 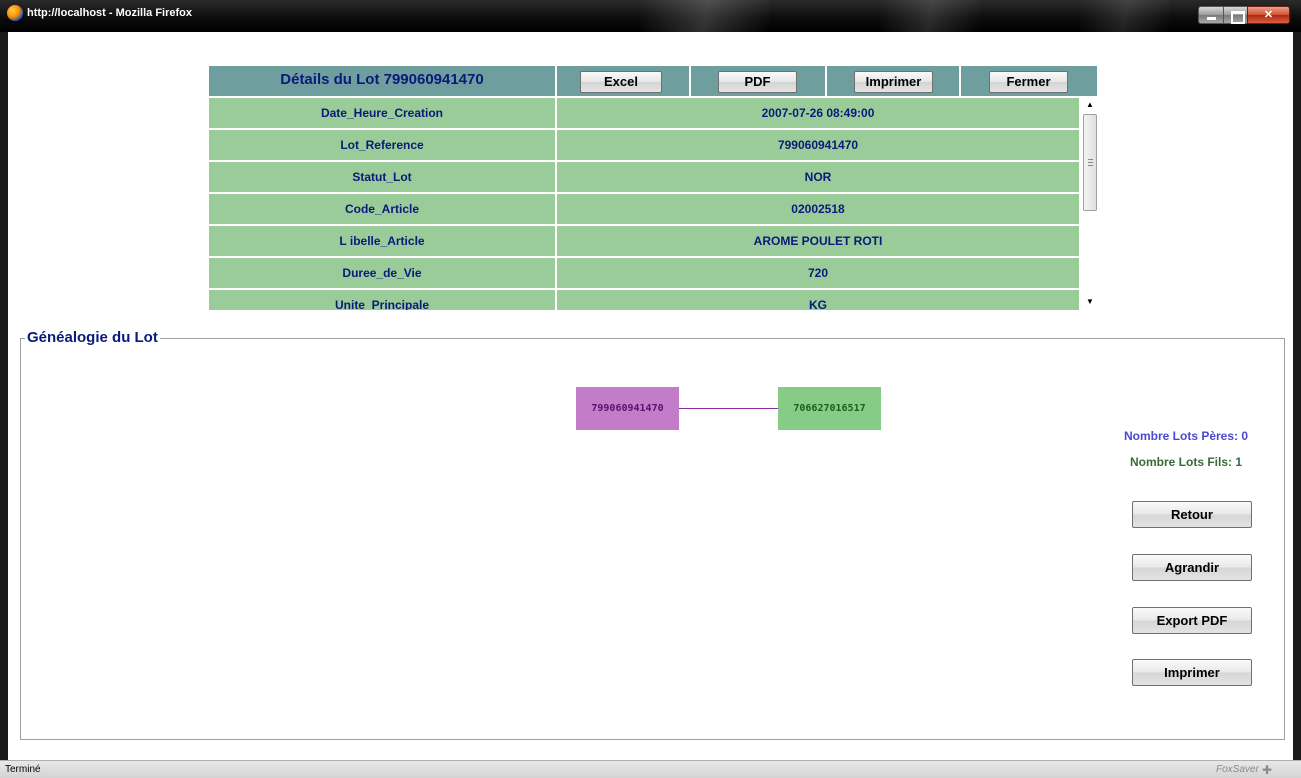 What do you see at coordinates (382, 300) in the screenshot?
I see `field-name: Unite_Principale` at bounding box center [382, 300].